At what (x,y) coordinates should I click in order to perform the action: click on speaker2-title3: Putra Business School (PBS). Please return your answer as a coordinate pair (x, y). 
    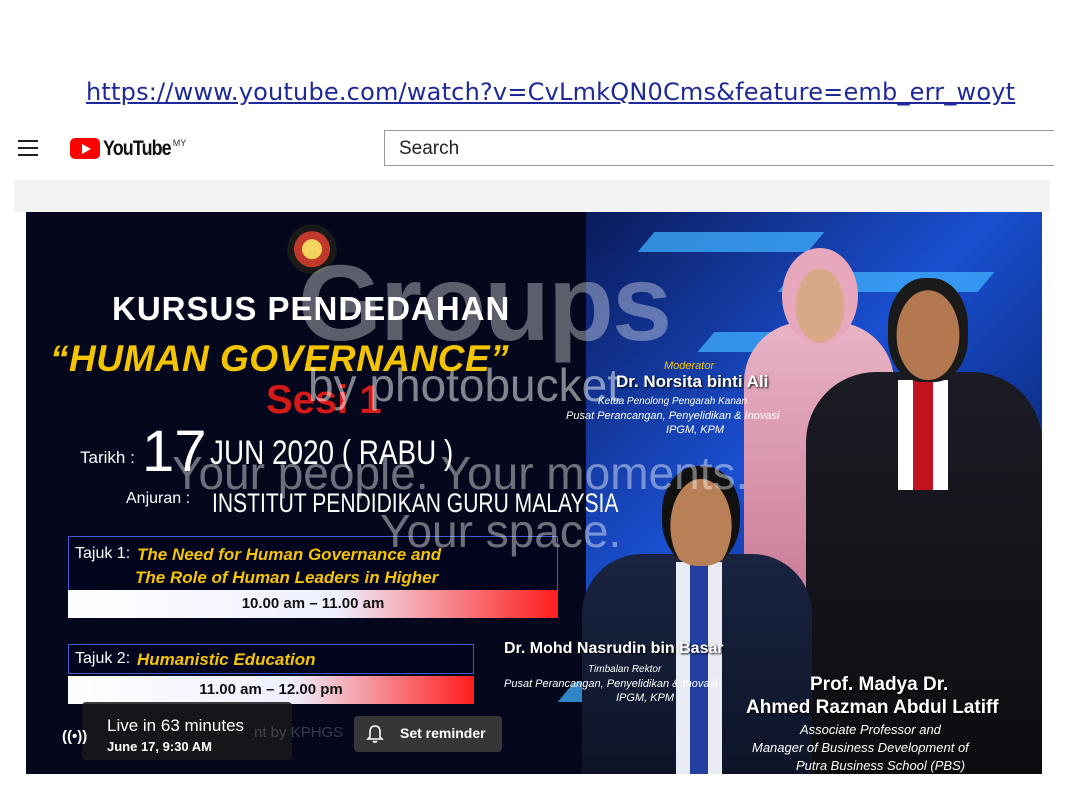
    Looking at the image, I should click on (881, 765).